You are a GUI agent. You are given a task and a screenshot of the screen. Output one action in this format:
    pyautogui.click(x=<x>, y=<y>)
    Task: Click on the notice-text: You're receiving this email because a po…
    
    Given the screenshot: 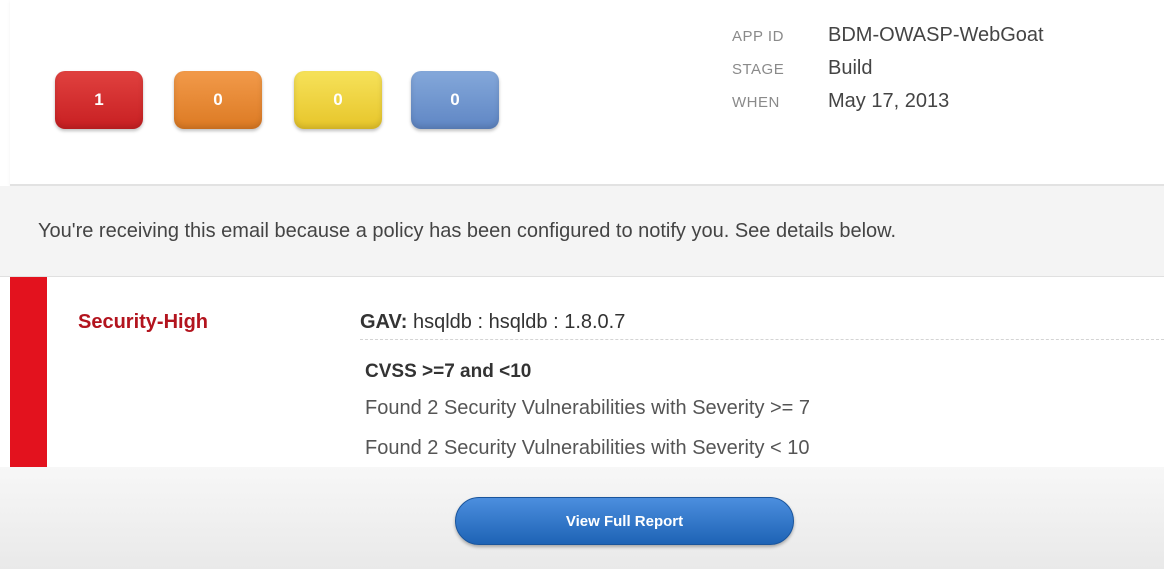 What is the action you would take?
    pyautogui.click(x=467, y=231)
    